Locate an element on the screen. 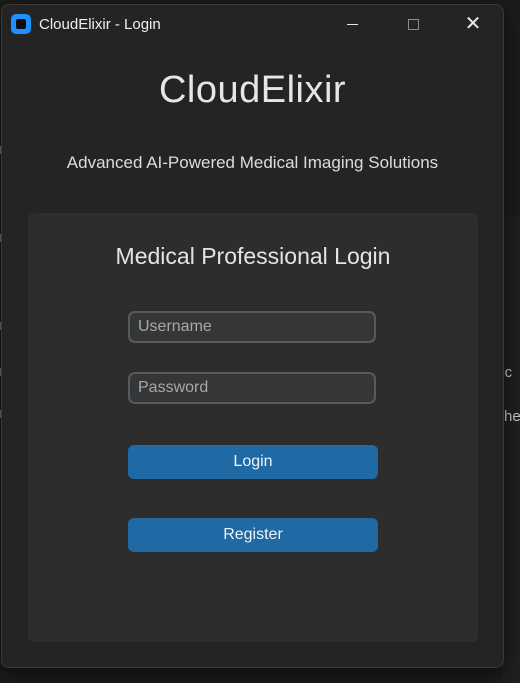  app-icon is located at coordinates (21, 24).